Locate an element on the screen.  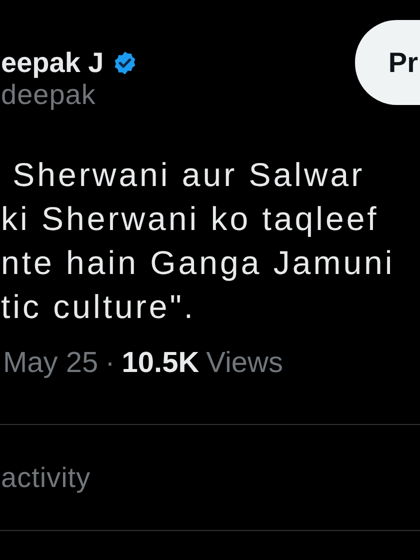
tweet-text-line: Sherwani aur Salwar is located at coordinates (188, 175).